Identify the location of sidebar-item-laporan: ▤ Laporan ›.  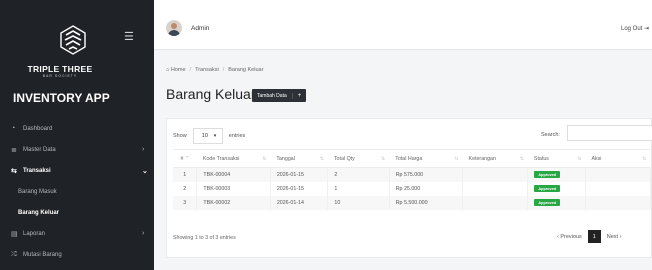
(77, 233).